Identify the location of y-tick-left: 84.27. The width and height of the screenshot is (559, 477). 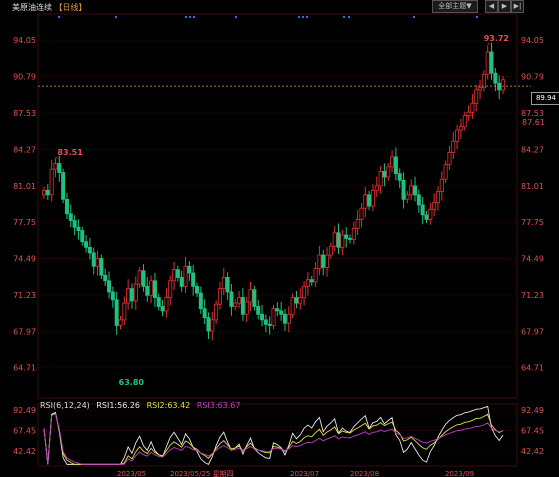
(24, 149).